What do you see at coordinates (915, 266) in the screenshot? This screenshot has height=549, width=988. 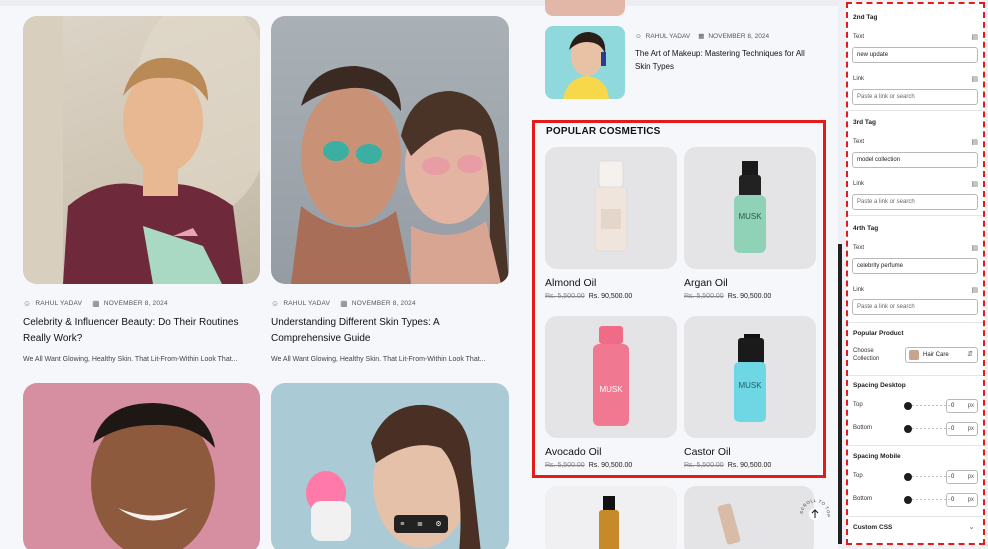 I see `tag4-text-field: celebrity perfume` at bounding box center [915, 266].